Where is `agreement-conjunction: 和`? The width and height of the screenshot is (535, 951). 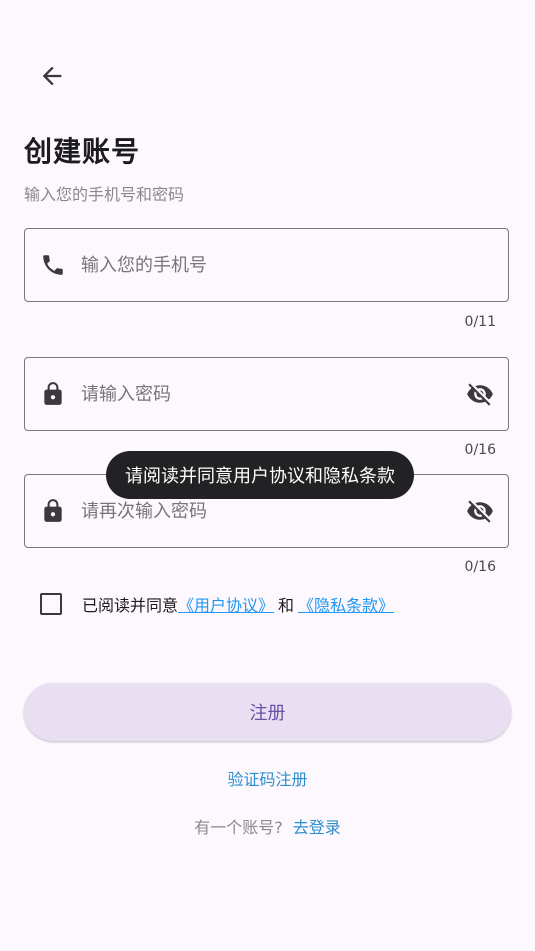 agreement-conjunction: 和 is located at coordinates (286, 605).